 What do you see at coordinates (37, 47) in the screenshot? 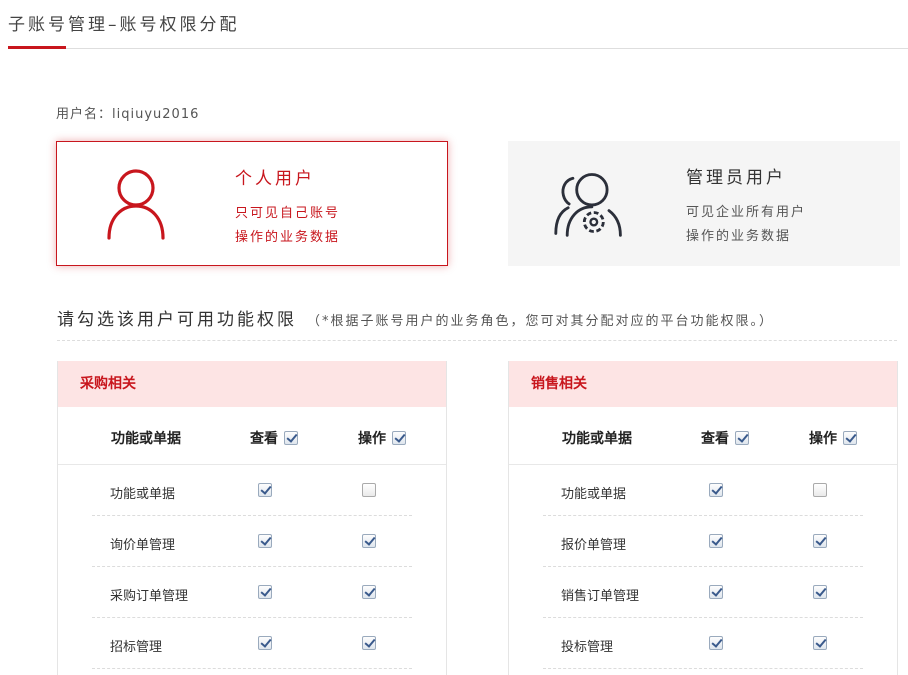
I see `title-accent-bar` at bounding box center [37, 47].